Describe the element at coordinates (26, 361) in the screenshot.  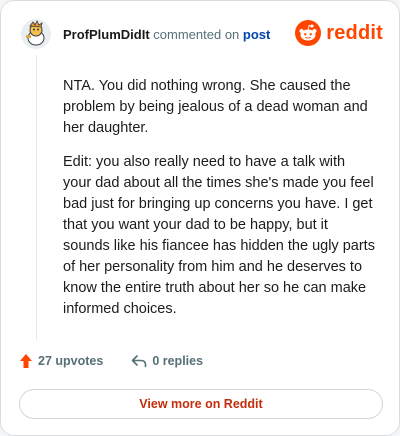
I see `upvote-arrow-icon` at that location.